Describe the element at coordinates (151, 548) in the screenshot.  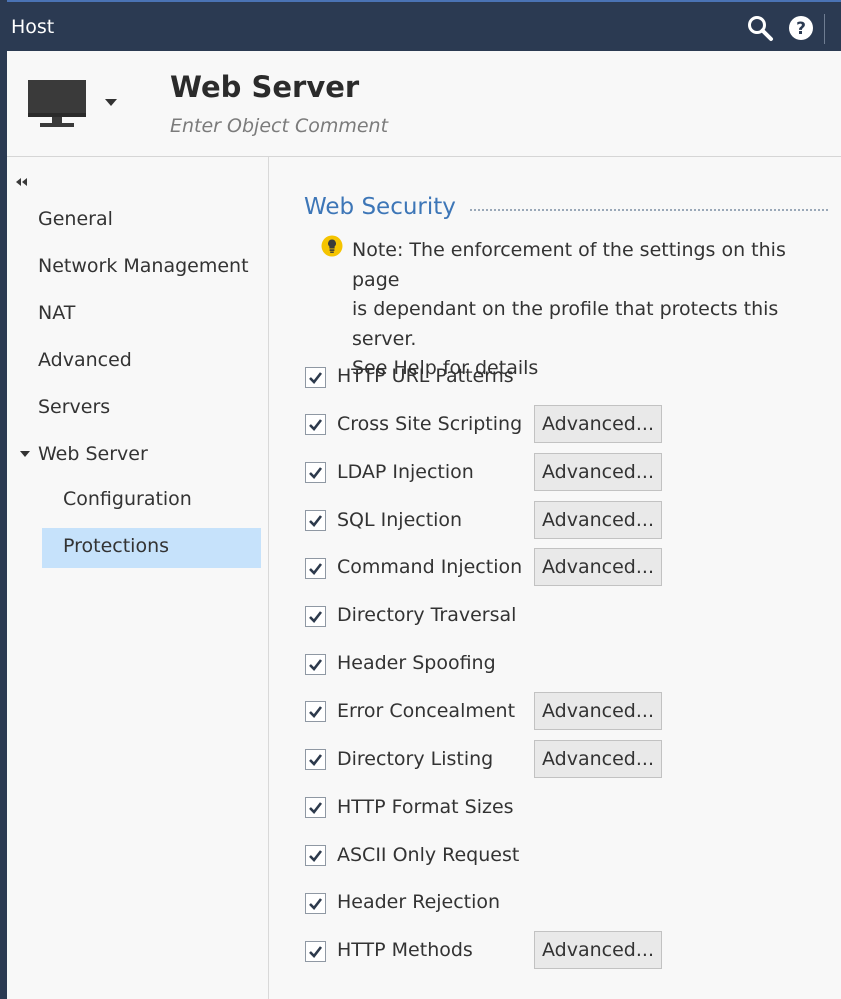
I see `sidebar-item-protections: Protections` at that location.